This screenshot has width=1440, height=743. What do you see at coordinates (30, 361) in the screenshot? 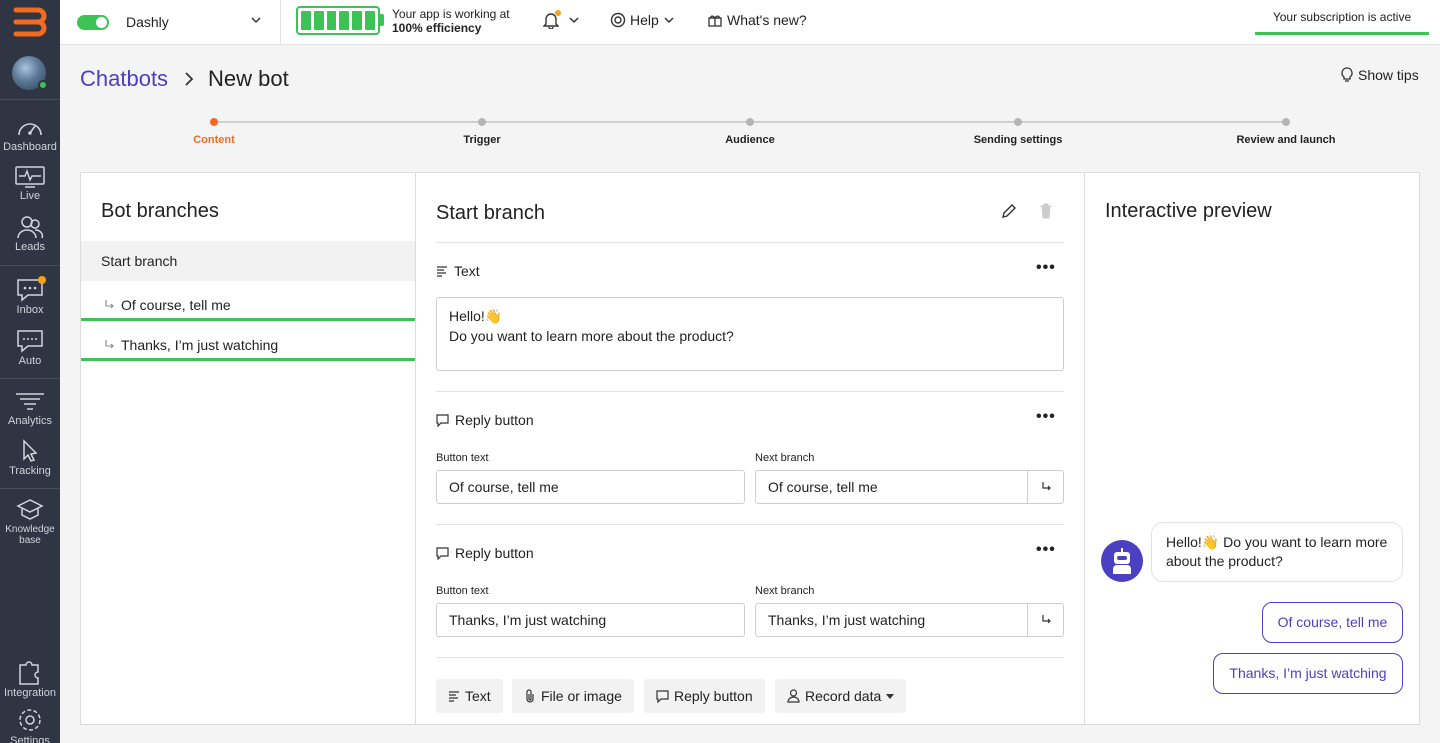
I see `sidebar-item-label: Auto` at bounding box center [30, 361].